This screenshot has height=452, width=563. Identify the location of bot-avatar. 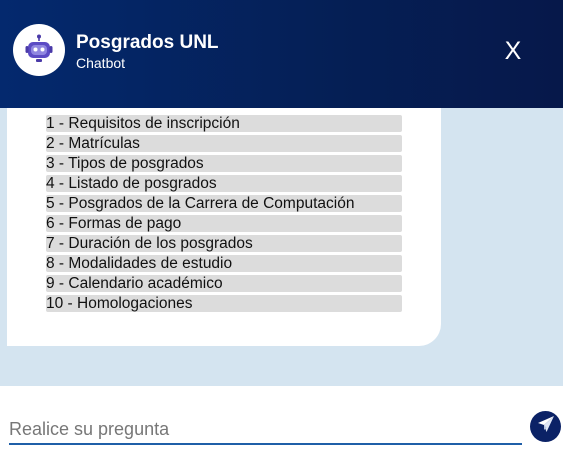
(39, 50).